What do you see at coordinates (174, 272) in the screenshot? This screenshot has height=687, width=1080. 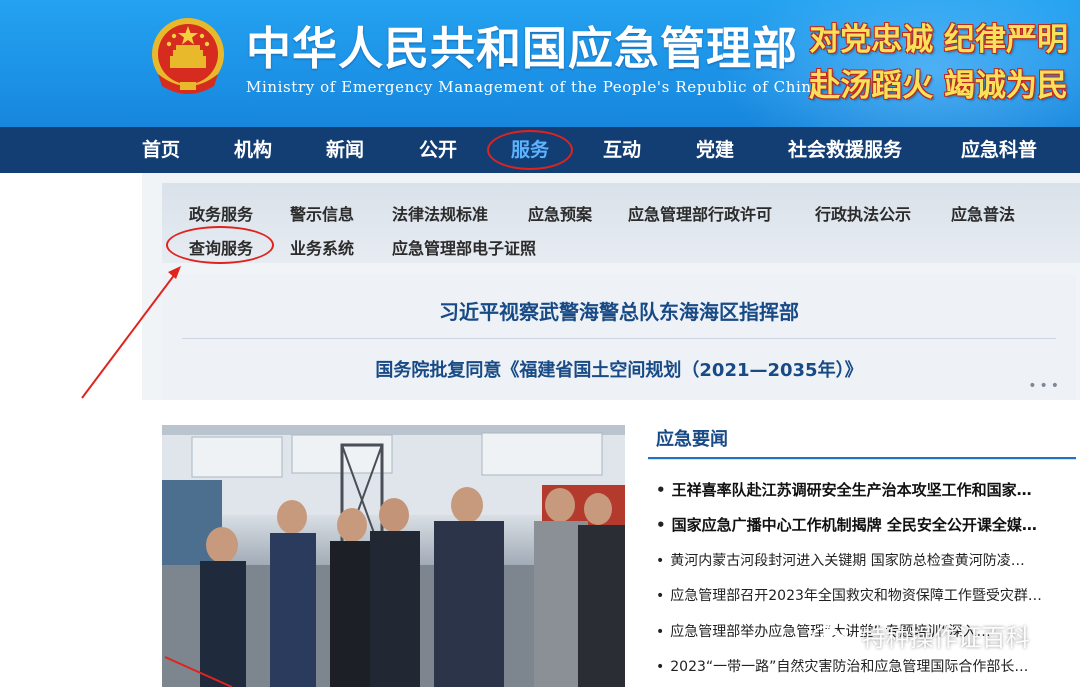 I see `arrow-head-icon` at bounding box center [174, 272].